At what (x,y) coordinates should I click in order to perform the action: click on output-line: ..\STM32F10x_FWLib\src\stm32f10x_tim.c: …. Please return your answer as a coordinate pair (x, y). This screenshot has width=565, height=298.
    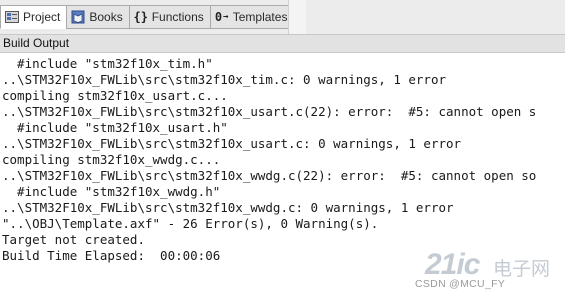
    Looking at the image, I should click on (224, 79).